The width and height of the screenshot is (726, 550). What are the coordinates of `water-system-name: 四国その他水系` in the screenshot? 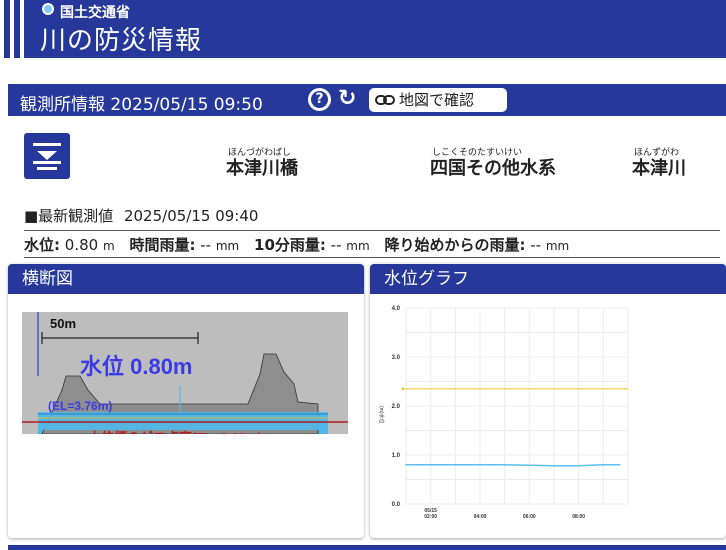 It's located at (493, 168).